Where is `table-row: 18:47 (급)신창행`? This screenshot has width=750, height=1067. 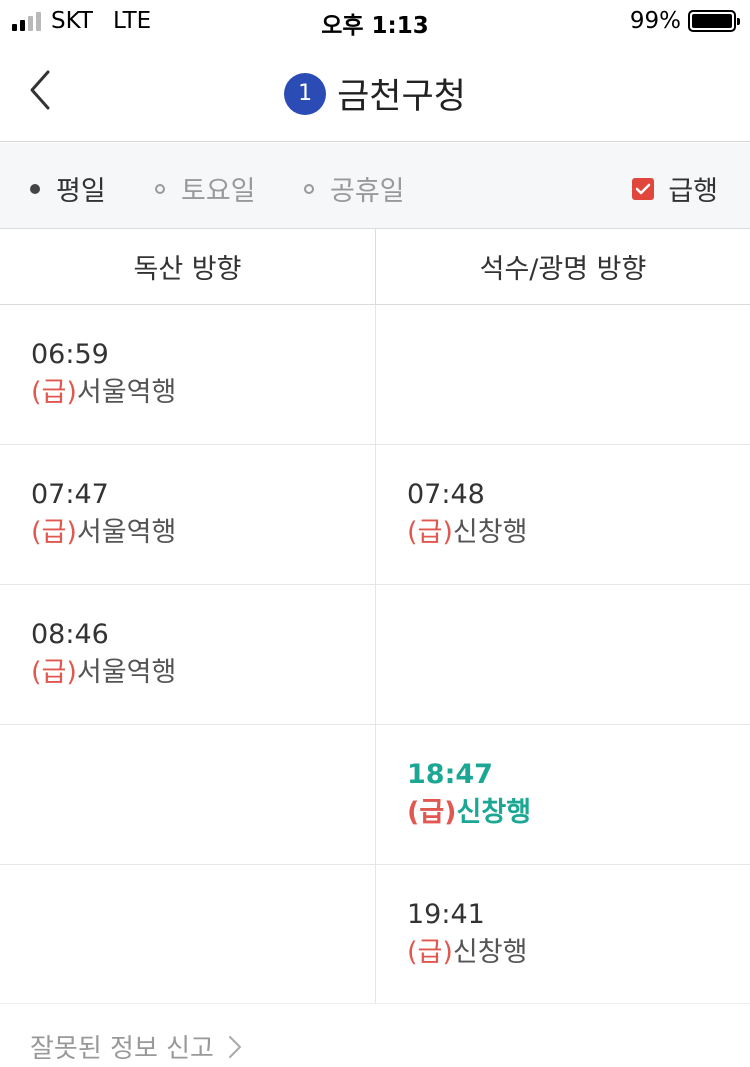
table-row: 18:47 (급)신창행 is located at coordinates (375, 795).